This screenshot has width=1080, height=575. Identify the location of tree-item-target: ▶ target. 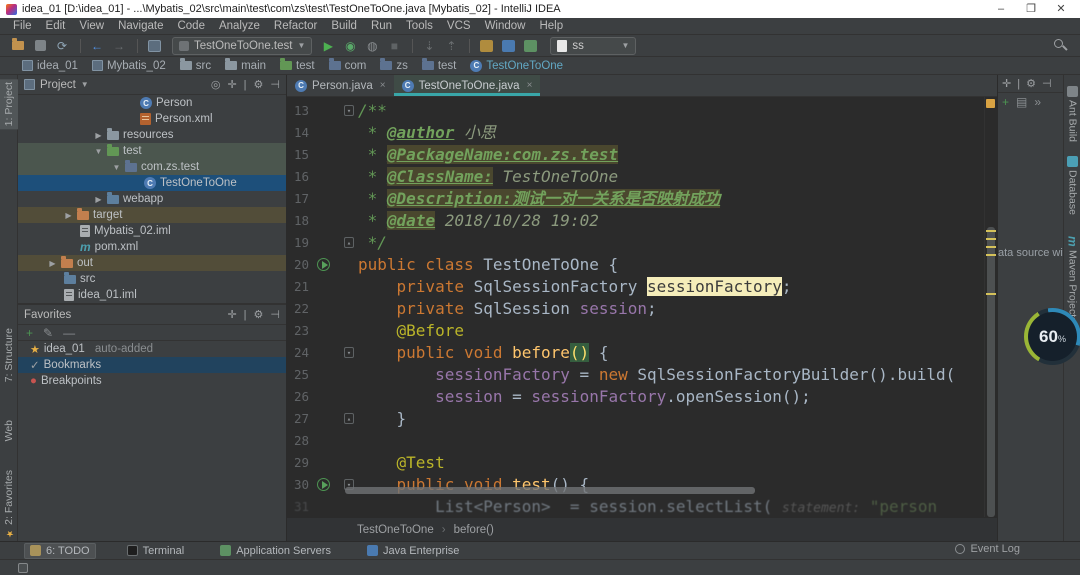
(152, 215).